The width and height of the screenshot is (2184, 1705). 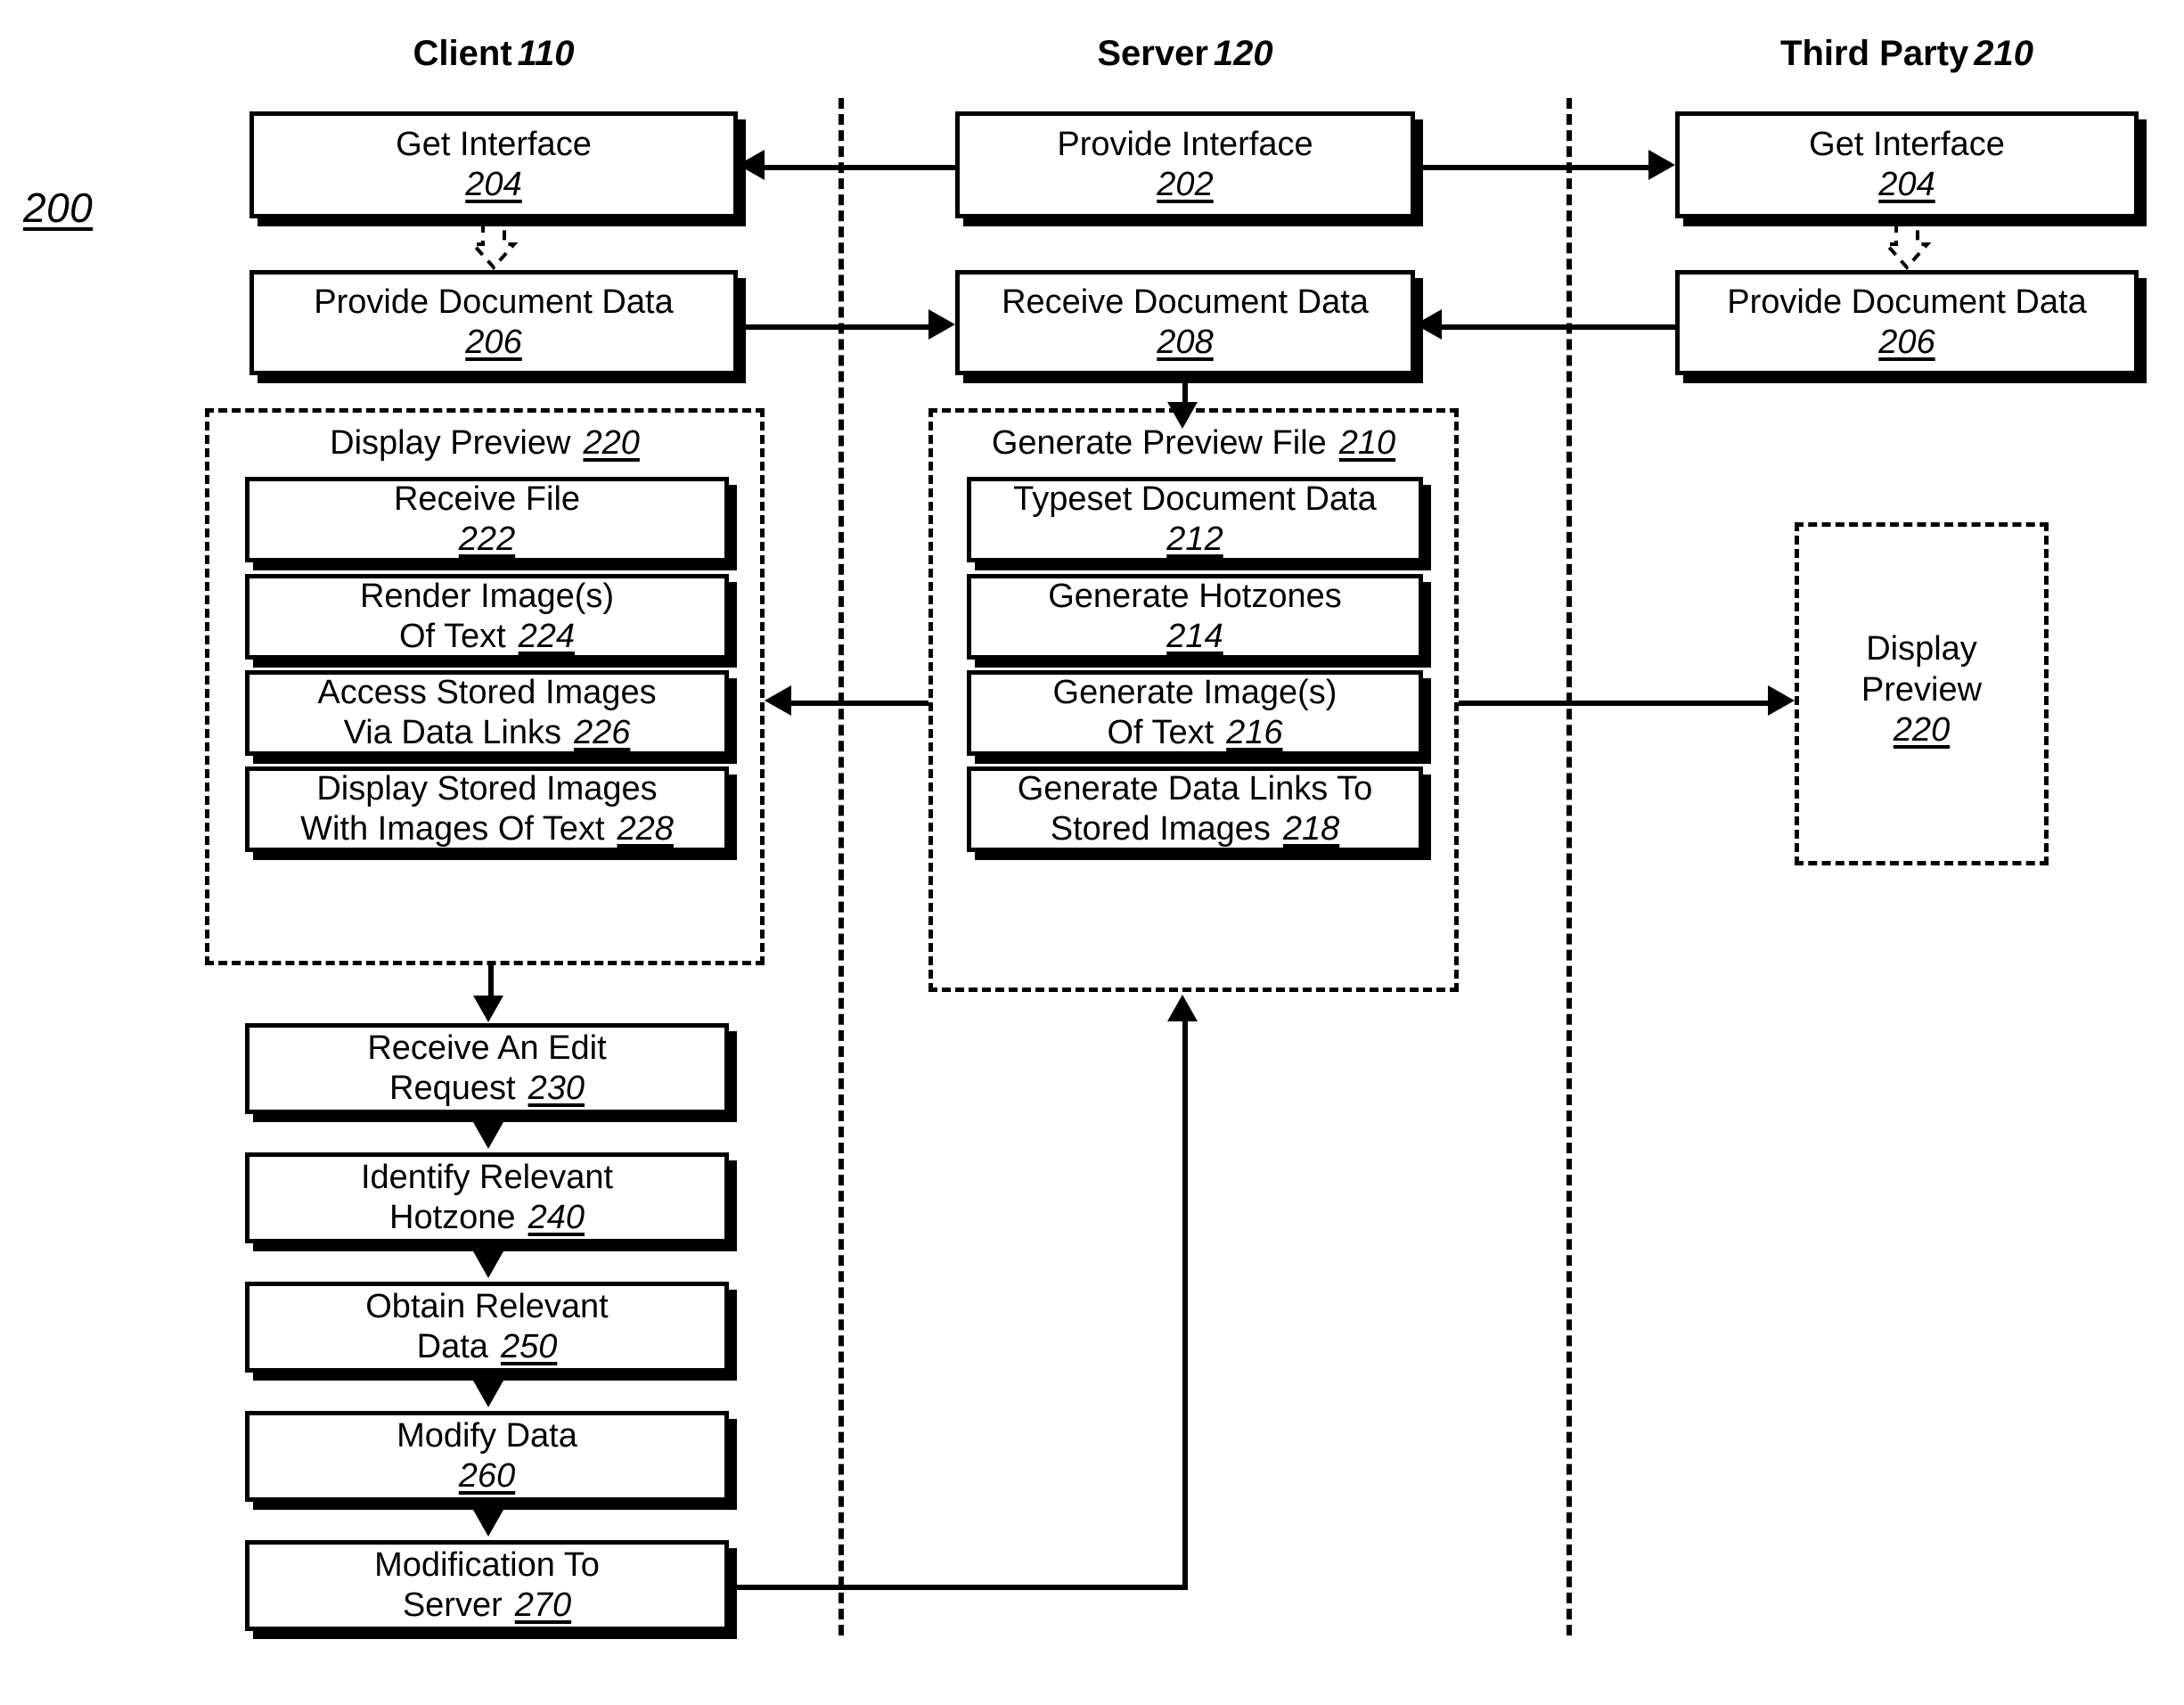 I want to click on arrowhead-to-receive-document-data-right, so click(x=1428, y=324).